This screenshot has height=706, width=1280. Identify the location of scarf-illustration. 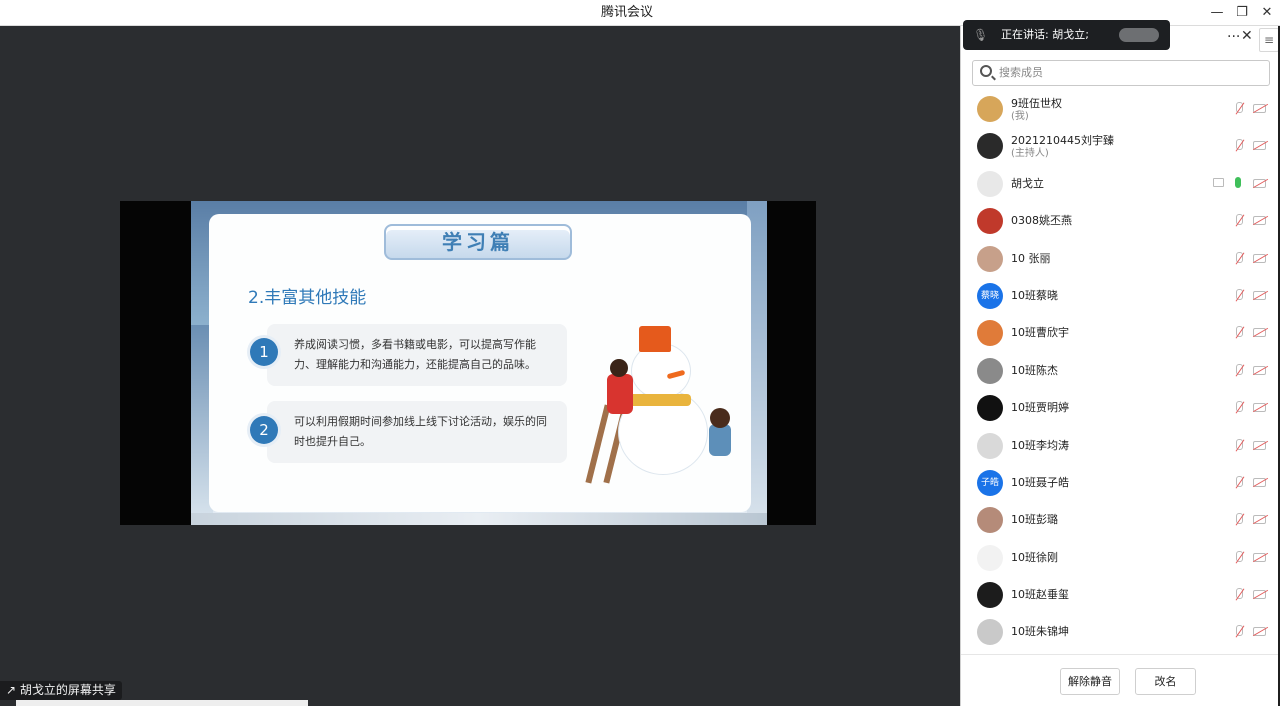
(660, 400).